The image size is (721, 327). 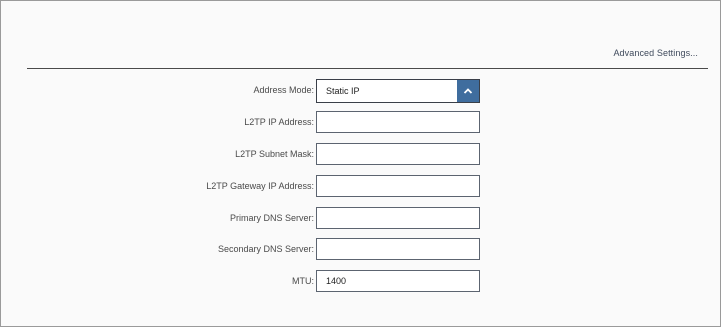 I want to click on mtu-input, so click(x=398, y=281).